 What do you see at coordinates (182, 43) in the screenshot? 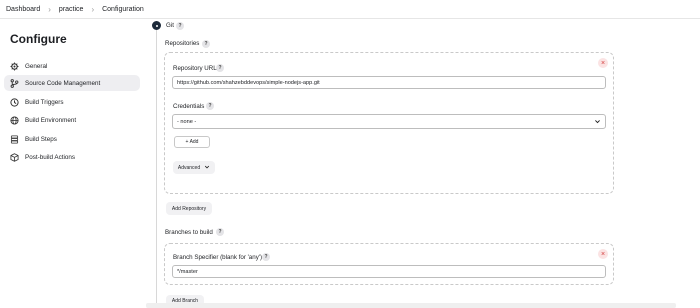
I see `repositories-label: Repositories` at bounding box center [182, 43].